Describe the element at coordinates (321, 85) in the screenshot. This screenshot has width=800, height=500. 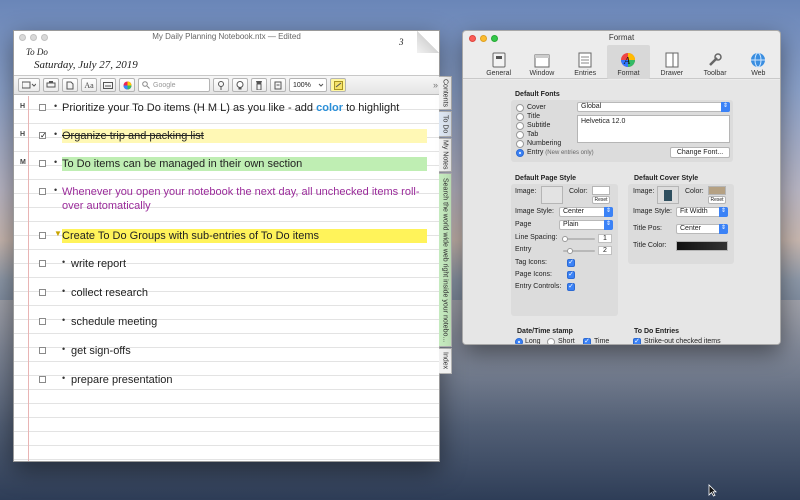
I see `chevron-down-icon` at that location.